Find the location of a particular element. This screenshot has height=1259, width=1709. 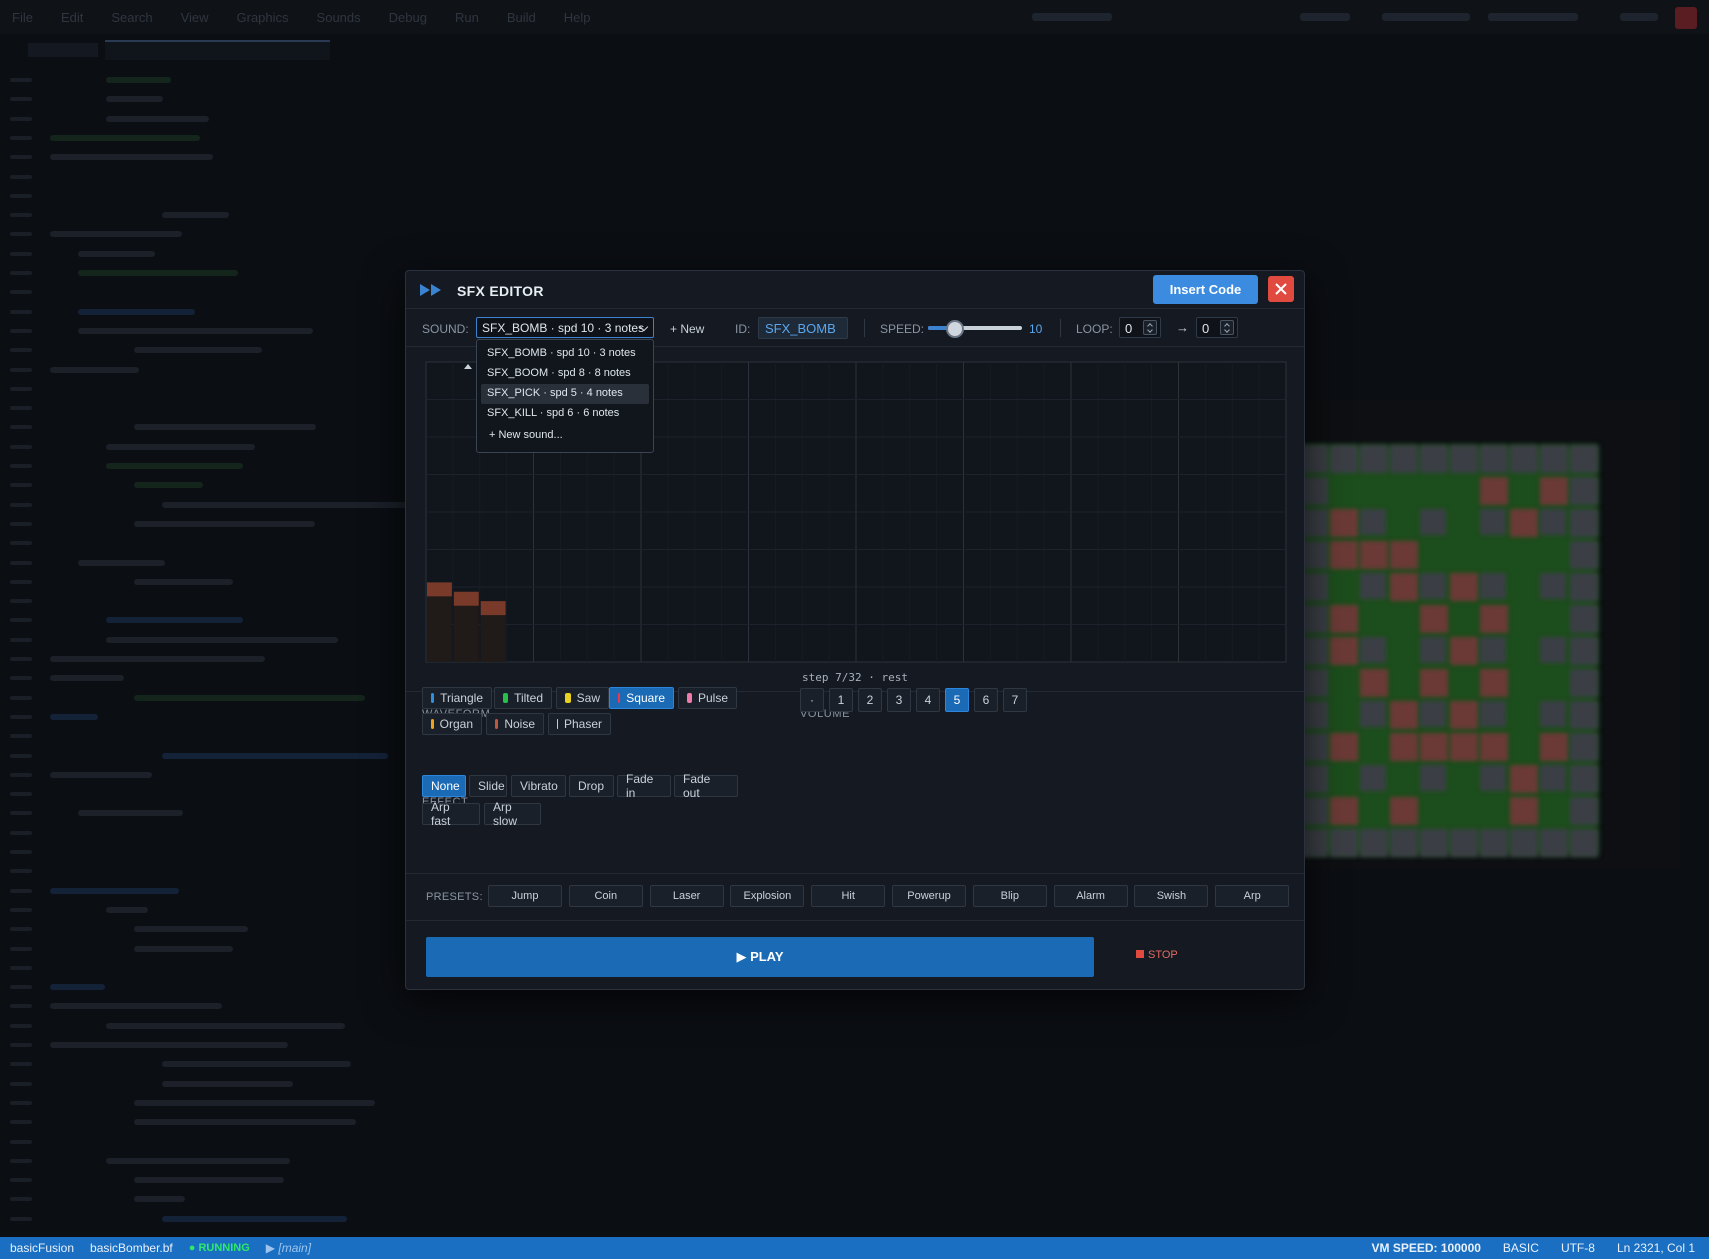

preset-hit-button: Hit is located at coordinates (848, 896).